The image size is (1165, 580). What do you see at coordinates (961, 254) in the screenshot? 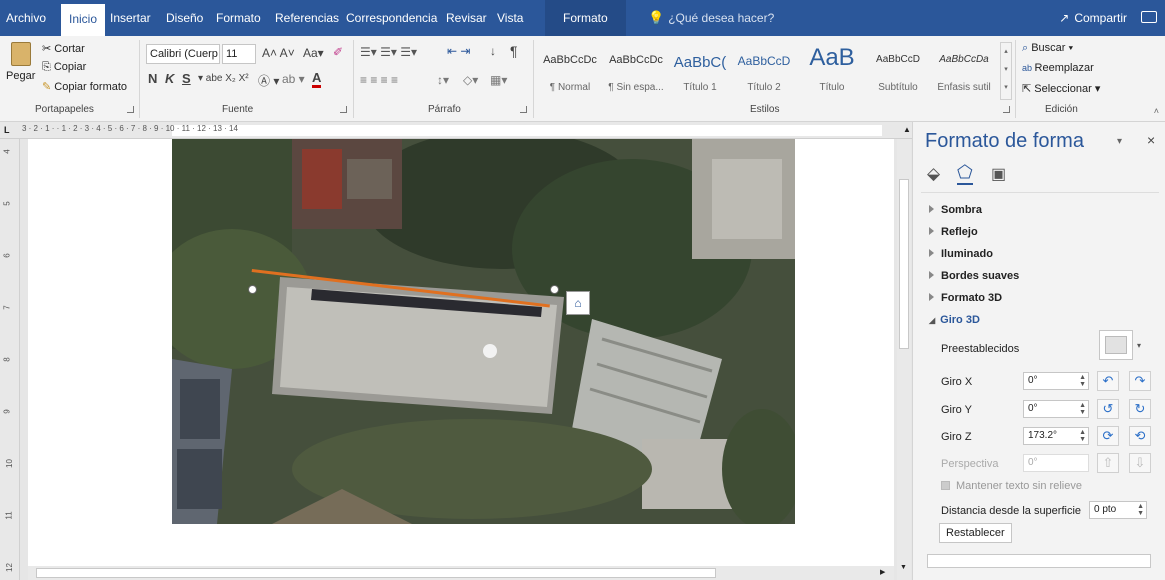
I see `section-iluminado: Iluminado` at bounding box center [961, 254].